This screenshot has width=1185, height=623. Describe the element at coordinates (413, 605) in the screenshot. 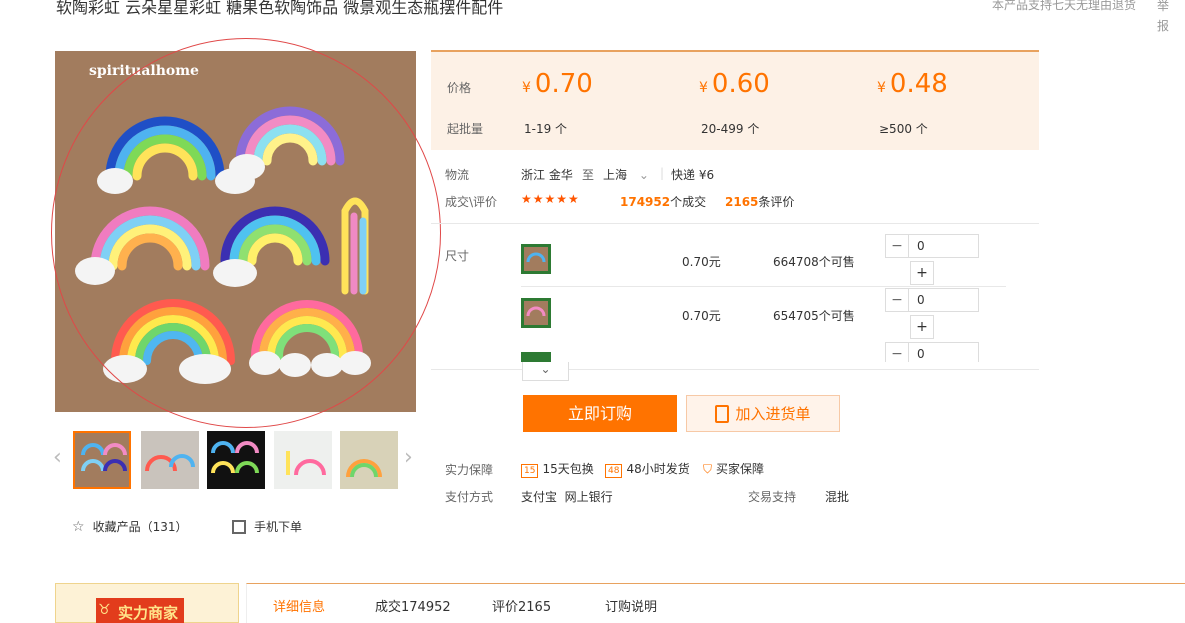

I see `tab-deals: 成交174952` at that location.